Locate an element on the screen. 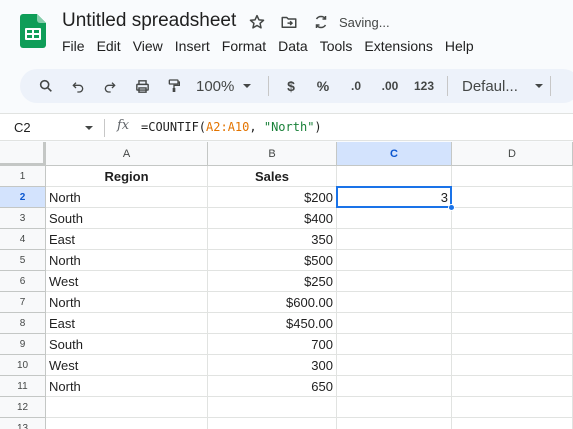  cell-d2 is located at coordinates (512, 197).